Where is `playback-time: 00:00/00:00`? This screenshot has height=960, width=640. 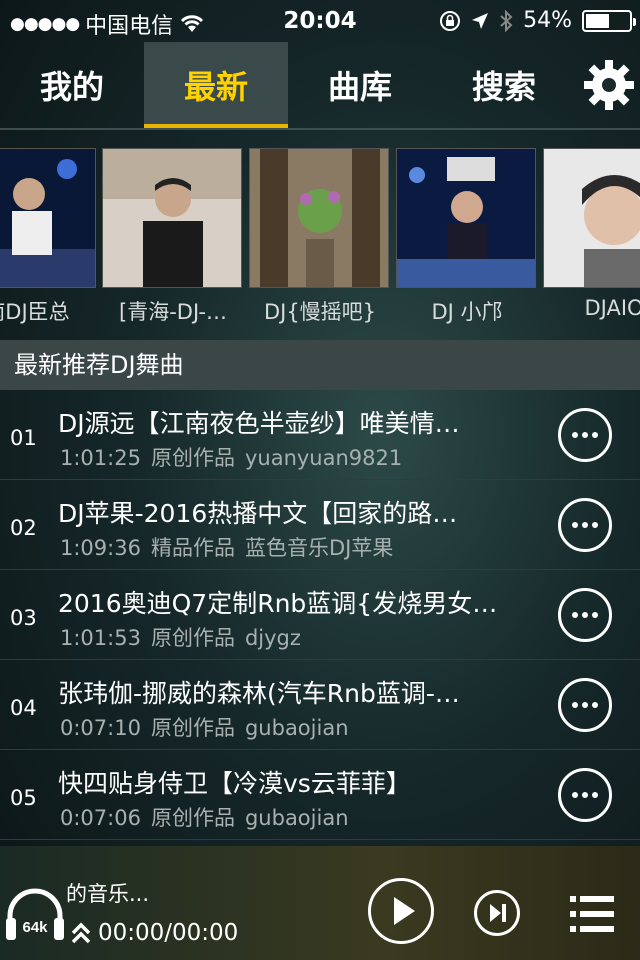
playback-time: 00:00/00:00 is located at coordinates (154, 933).